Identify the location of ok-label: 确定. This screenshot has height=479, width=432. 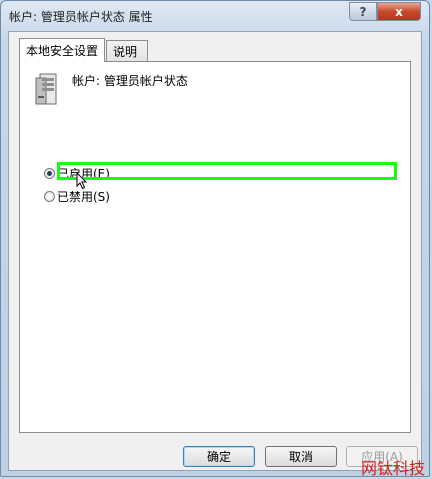
(218, 457).